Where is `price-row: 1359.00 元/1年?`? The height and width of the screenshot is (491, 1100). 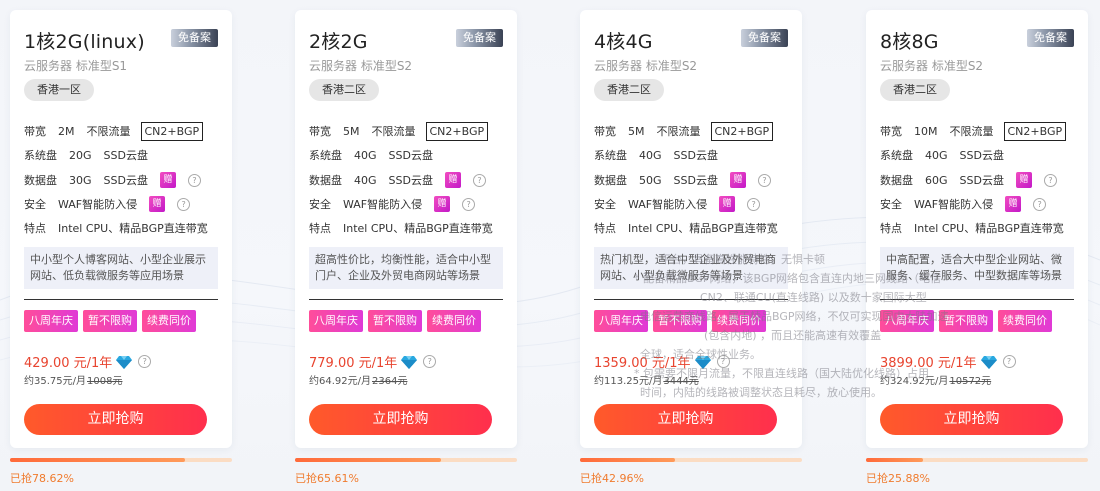
price-row: 1359.00 元/1年? is located at coordinates (662, 361).